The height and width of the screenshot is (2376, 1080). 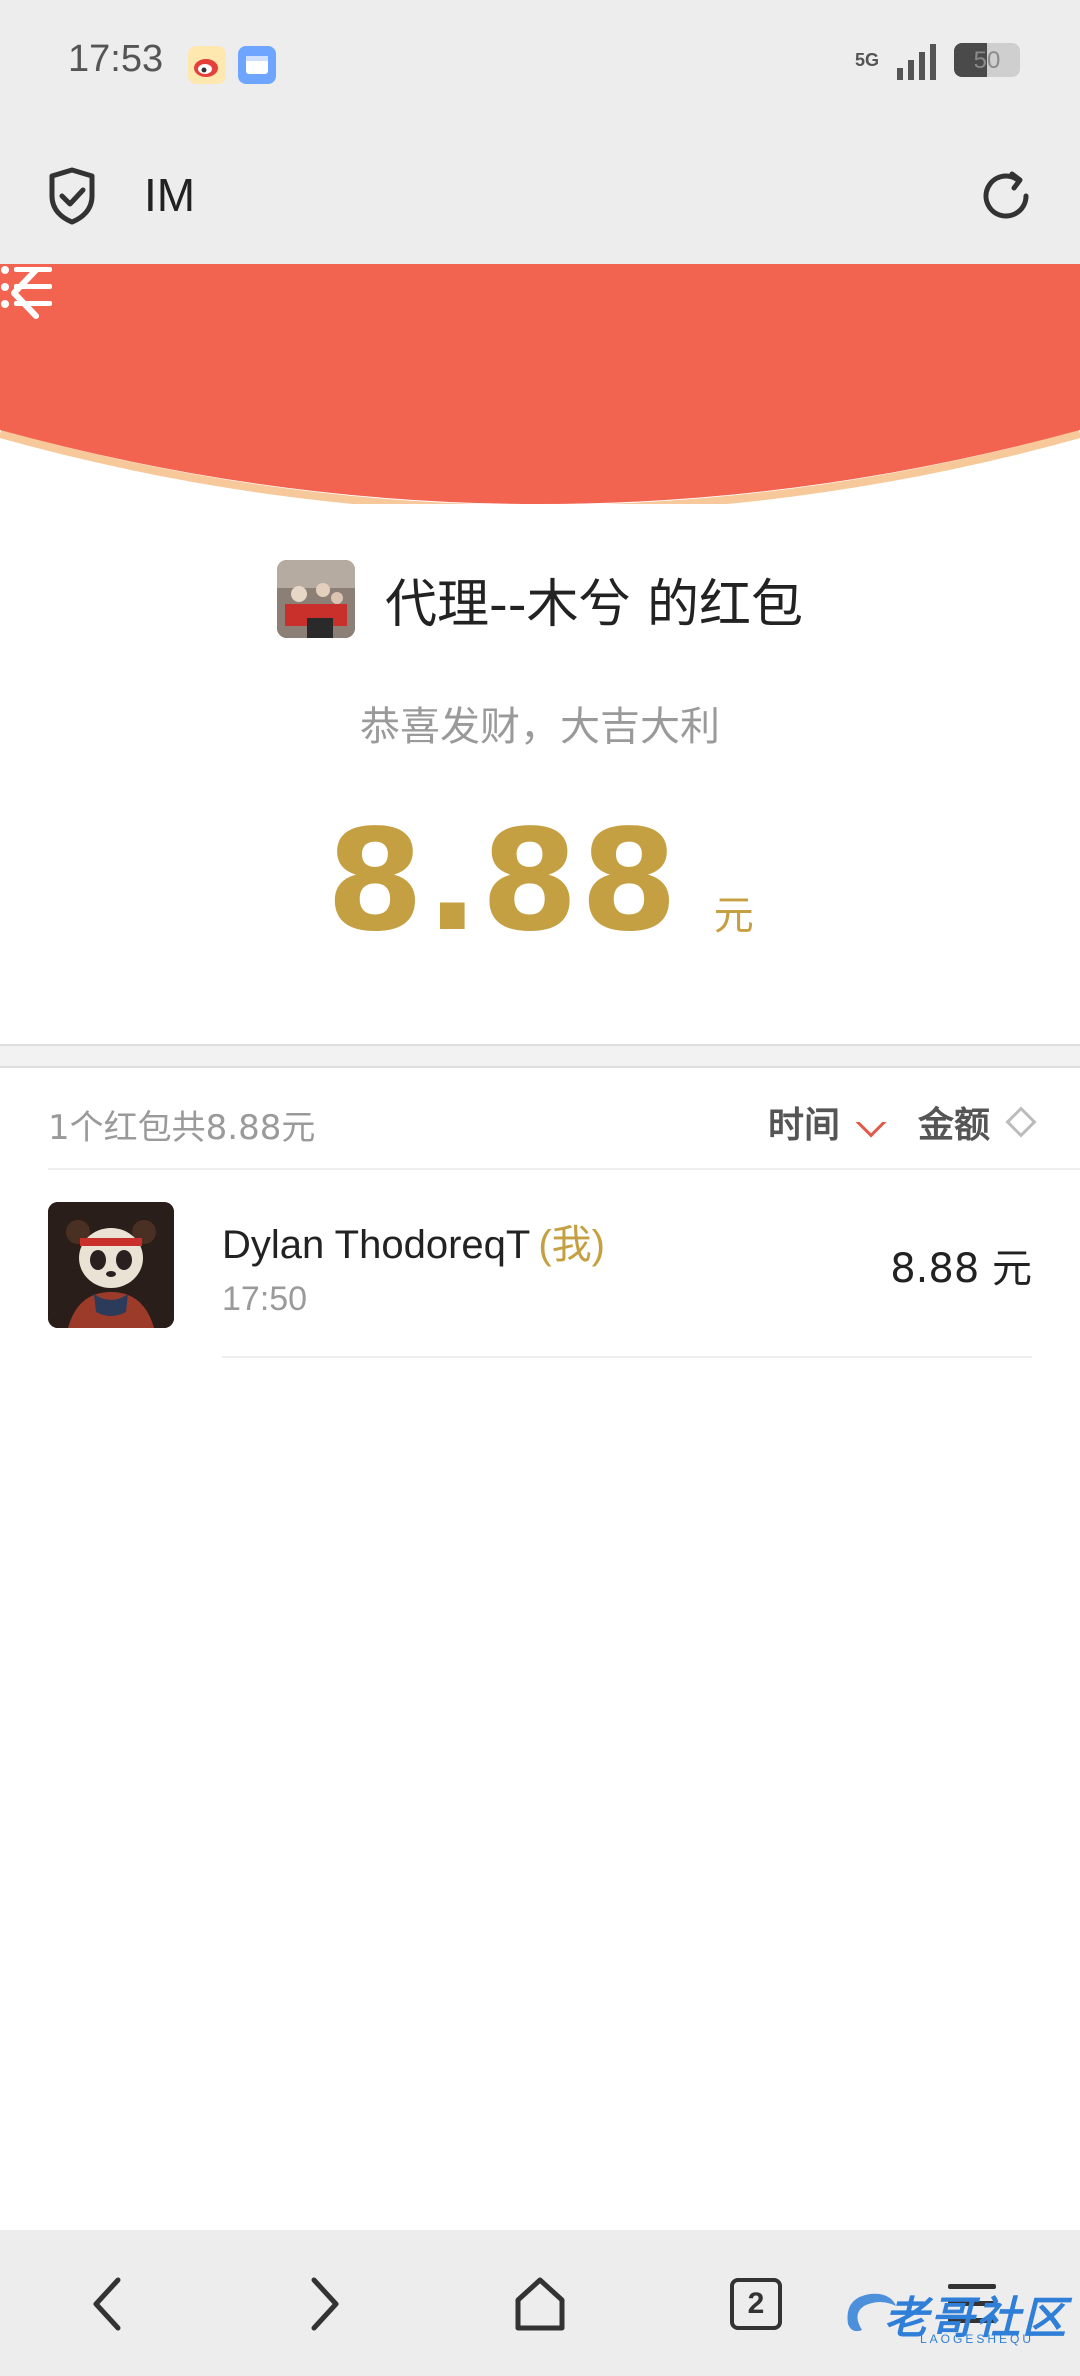 I want to click on tabs-icon: 2, so click(x=756, y=2304).